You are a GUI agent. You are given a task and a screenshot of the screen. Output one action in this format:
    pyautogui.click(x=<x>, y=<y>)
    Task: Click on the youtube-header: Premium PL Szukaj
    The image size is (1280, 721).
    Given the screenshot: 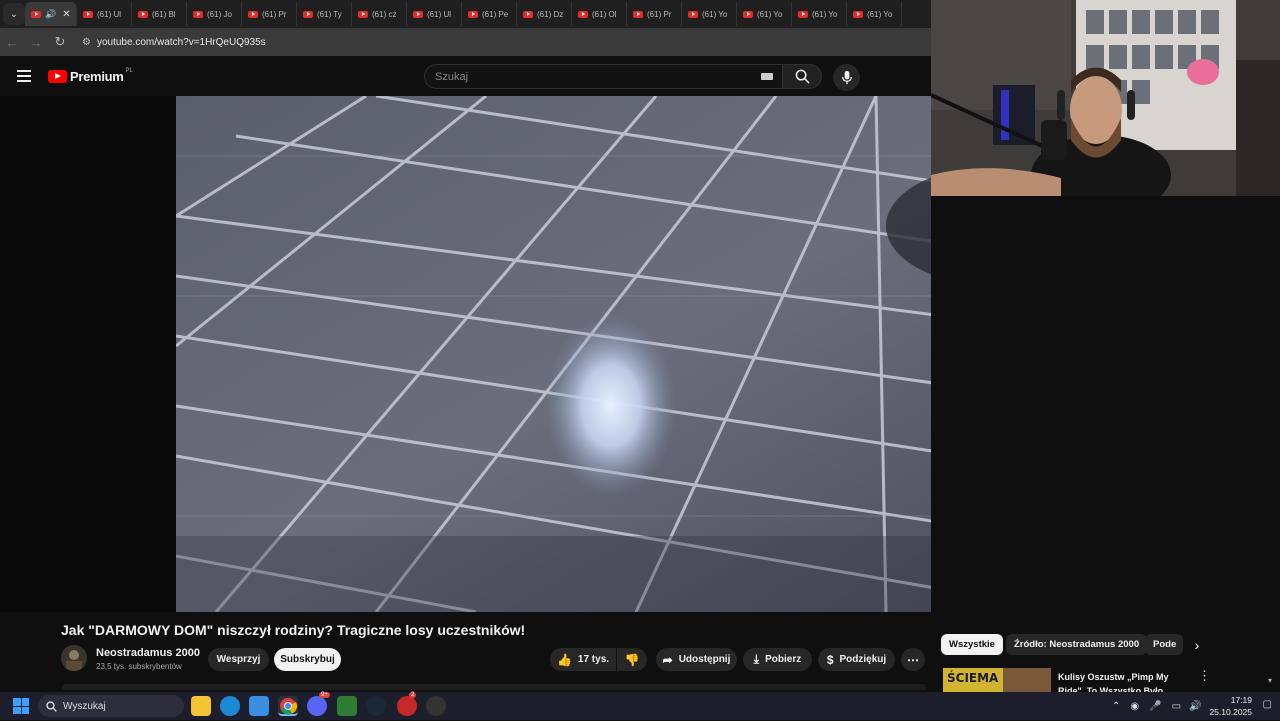 What is the action you would take?
    pyautogui.click(x=465, y=76)
    